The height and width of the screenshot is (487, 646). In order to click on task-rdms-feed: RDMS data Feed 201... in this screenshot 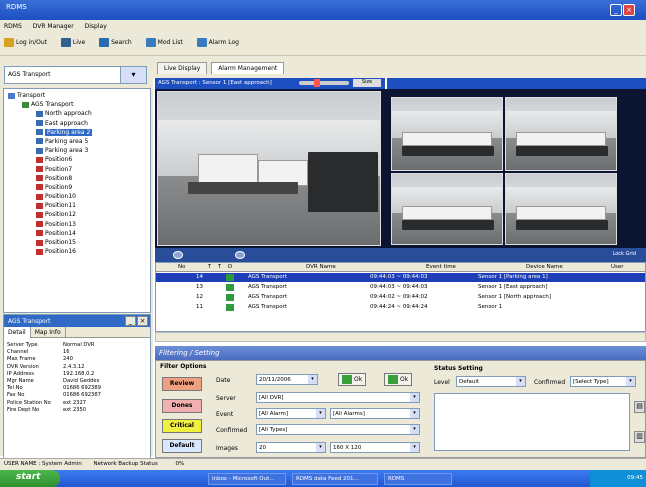, I will do `click(335, 479)`.